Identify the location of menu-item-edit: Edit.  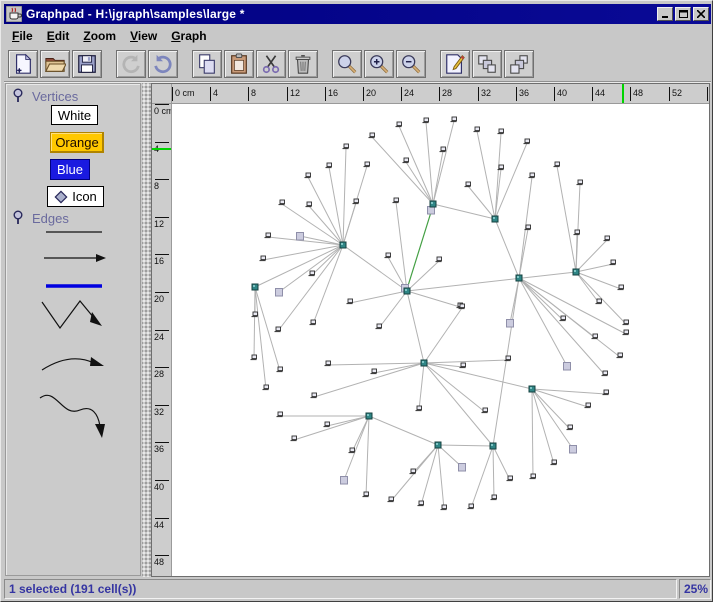
(58, 36).